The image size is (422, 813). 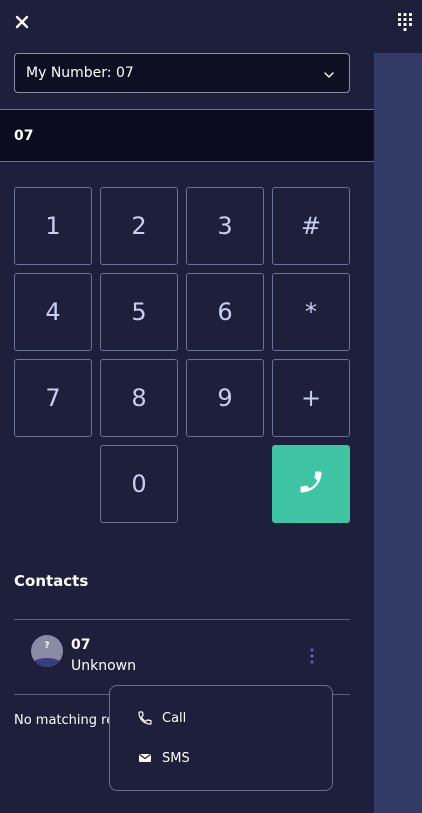 What do you see at coordinates (53, 312) in the screenshot?
I see `keypad-key-4: 4` at bounding box center [53, 312].